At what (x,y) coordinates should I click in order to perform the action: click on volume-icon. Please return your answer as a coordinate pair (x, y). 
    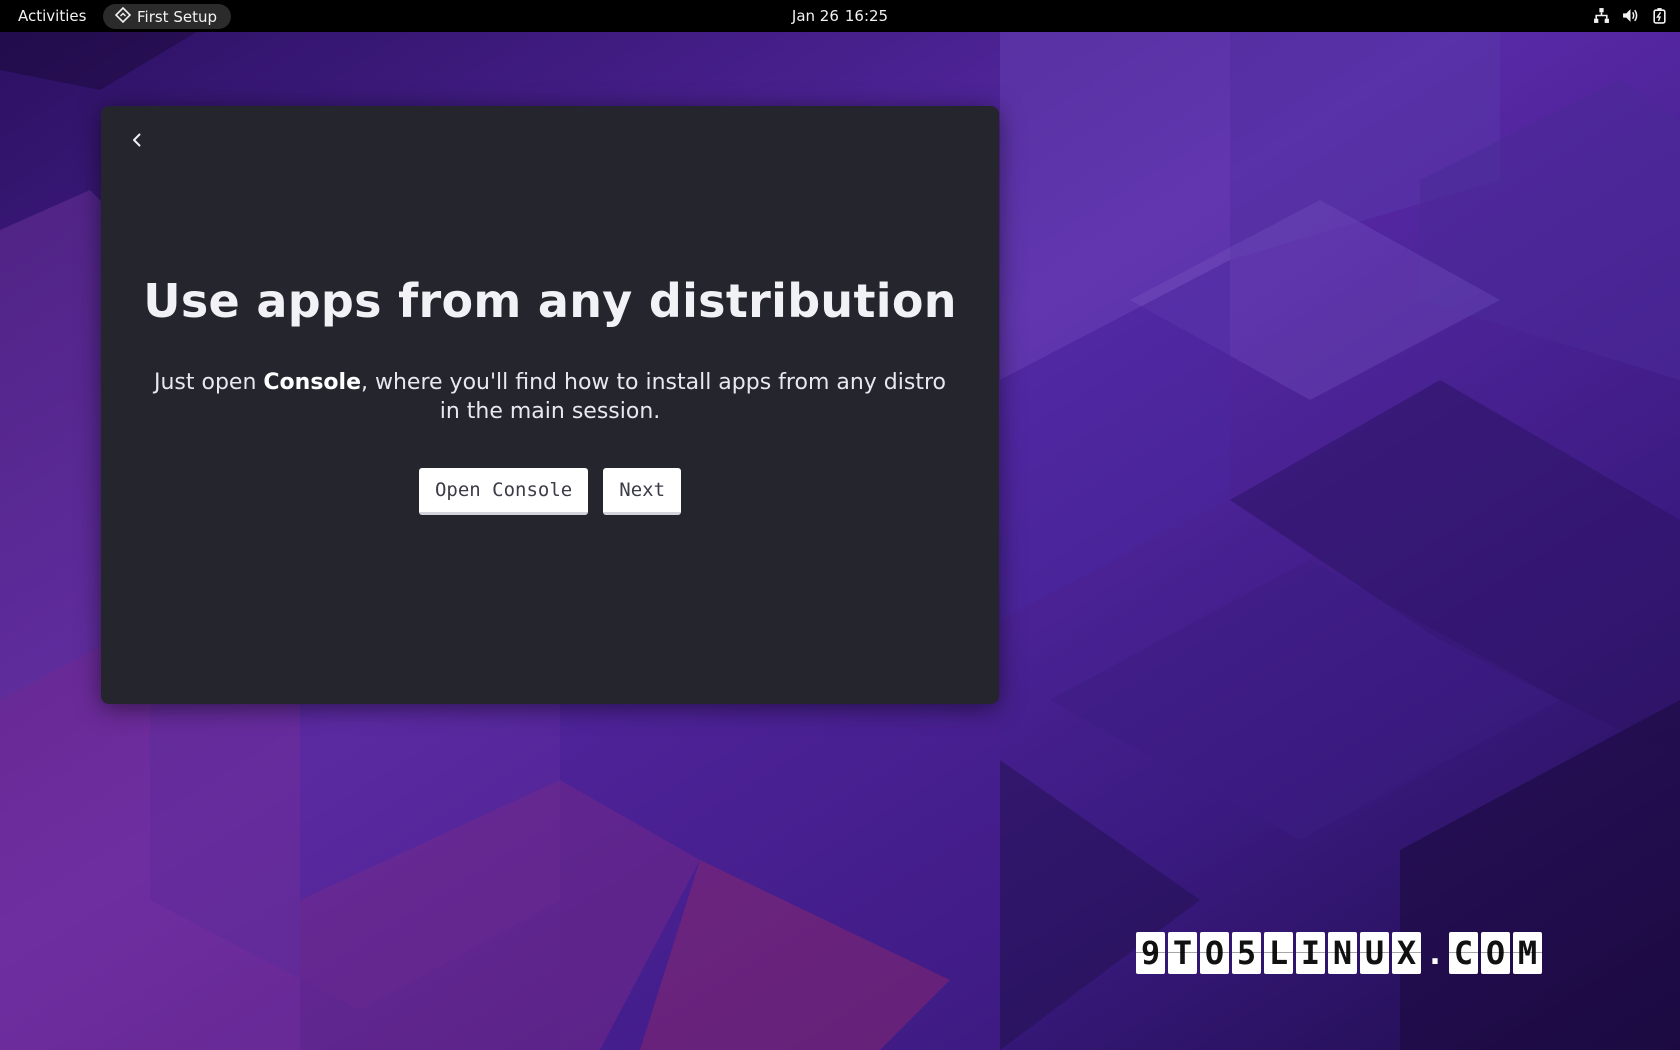
    Looking at the image, I should click on (1630, 15).